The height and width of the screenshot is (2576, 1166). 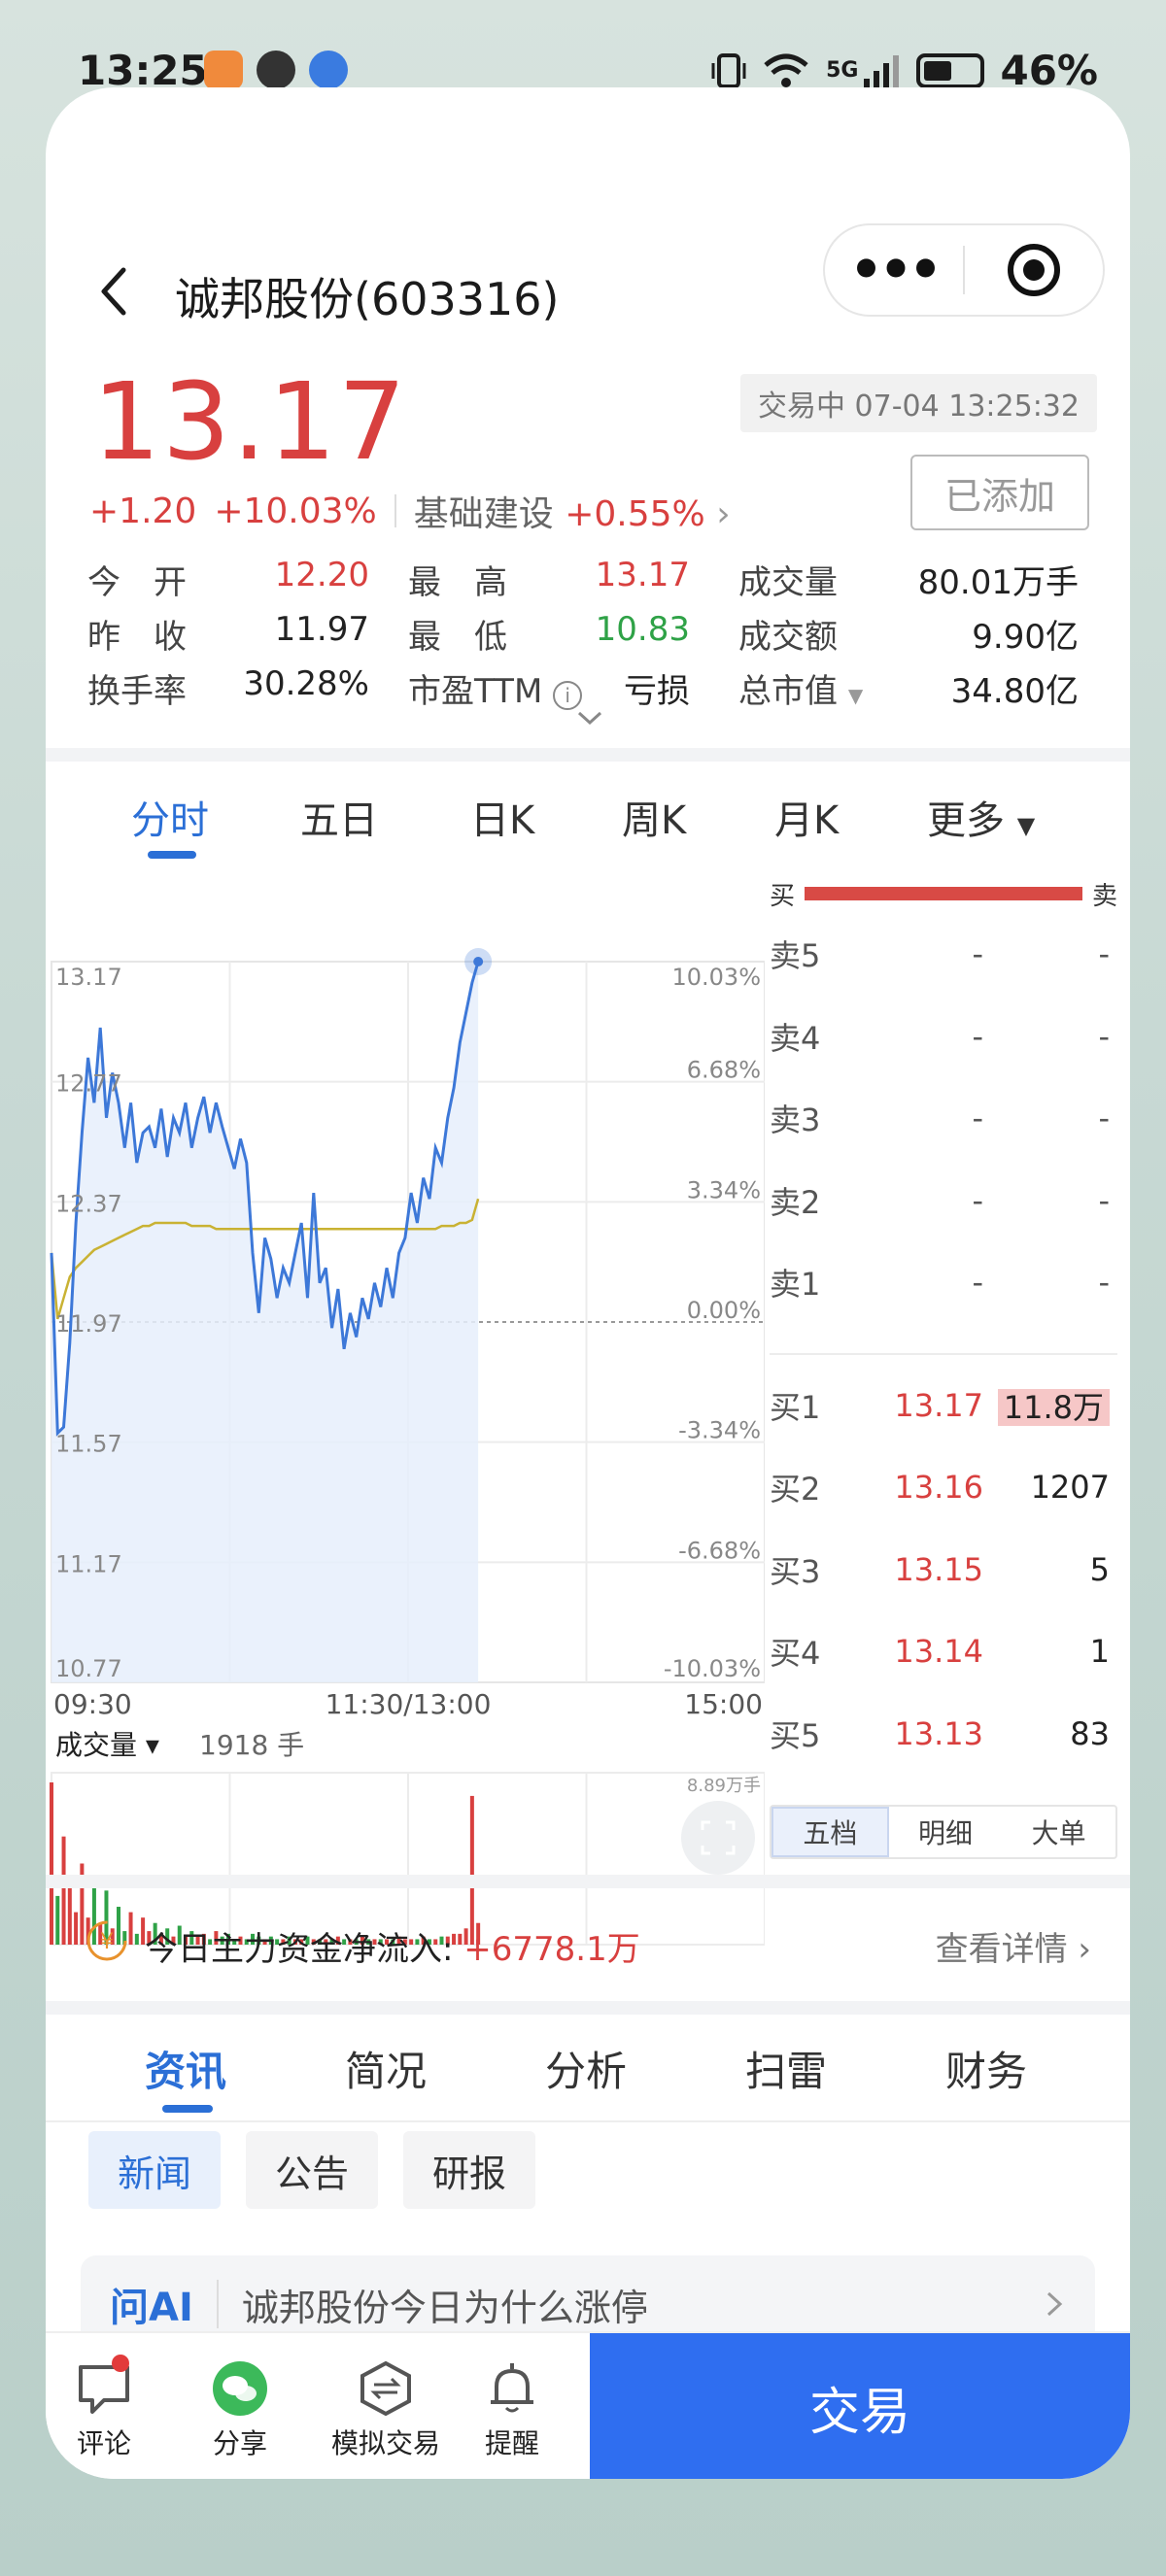 I want to click on order-book-tabs: 五档 明细 大单, so click(x=943, y=1832).